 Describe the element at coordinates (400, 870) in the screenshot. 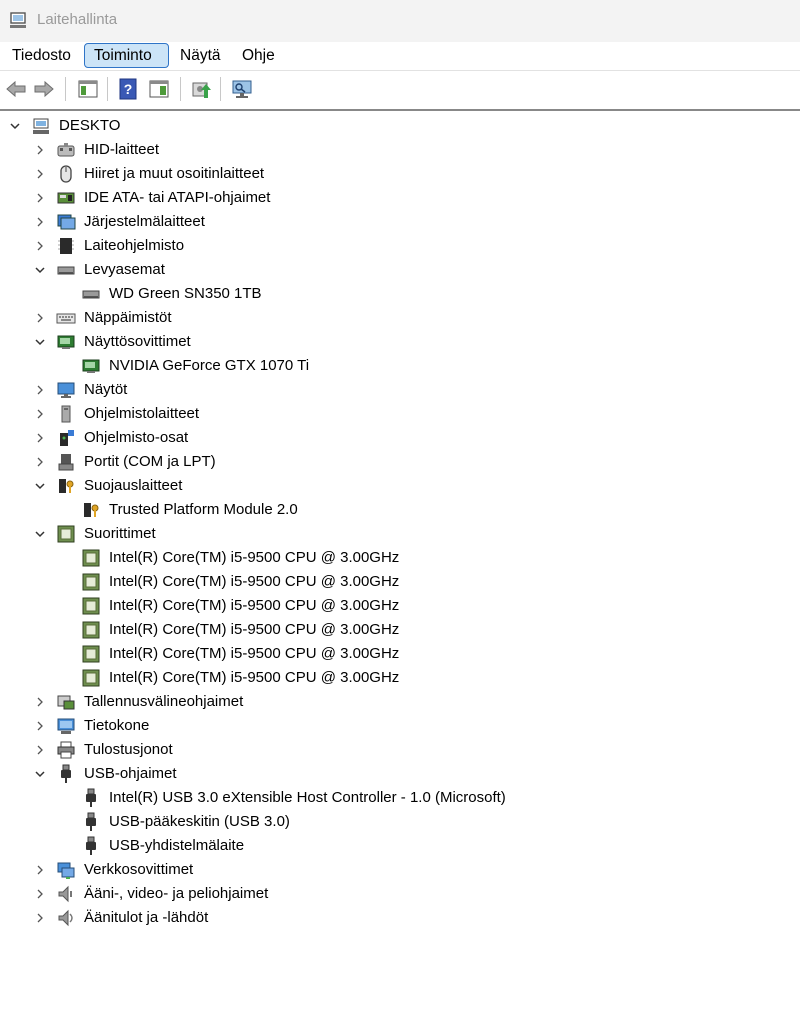

I see `tree-category: Verkkosovittimet` at that location.